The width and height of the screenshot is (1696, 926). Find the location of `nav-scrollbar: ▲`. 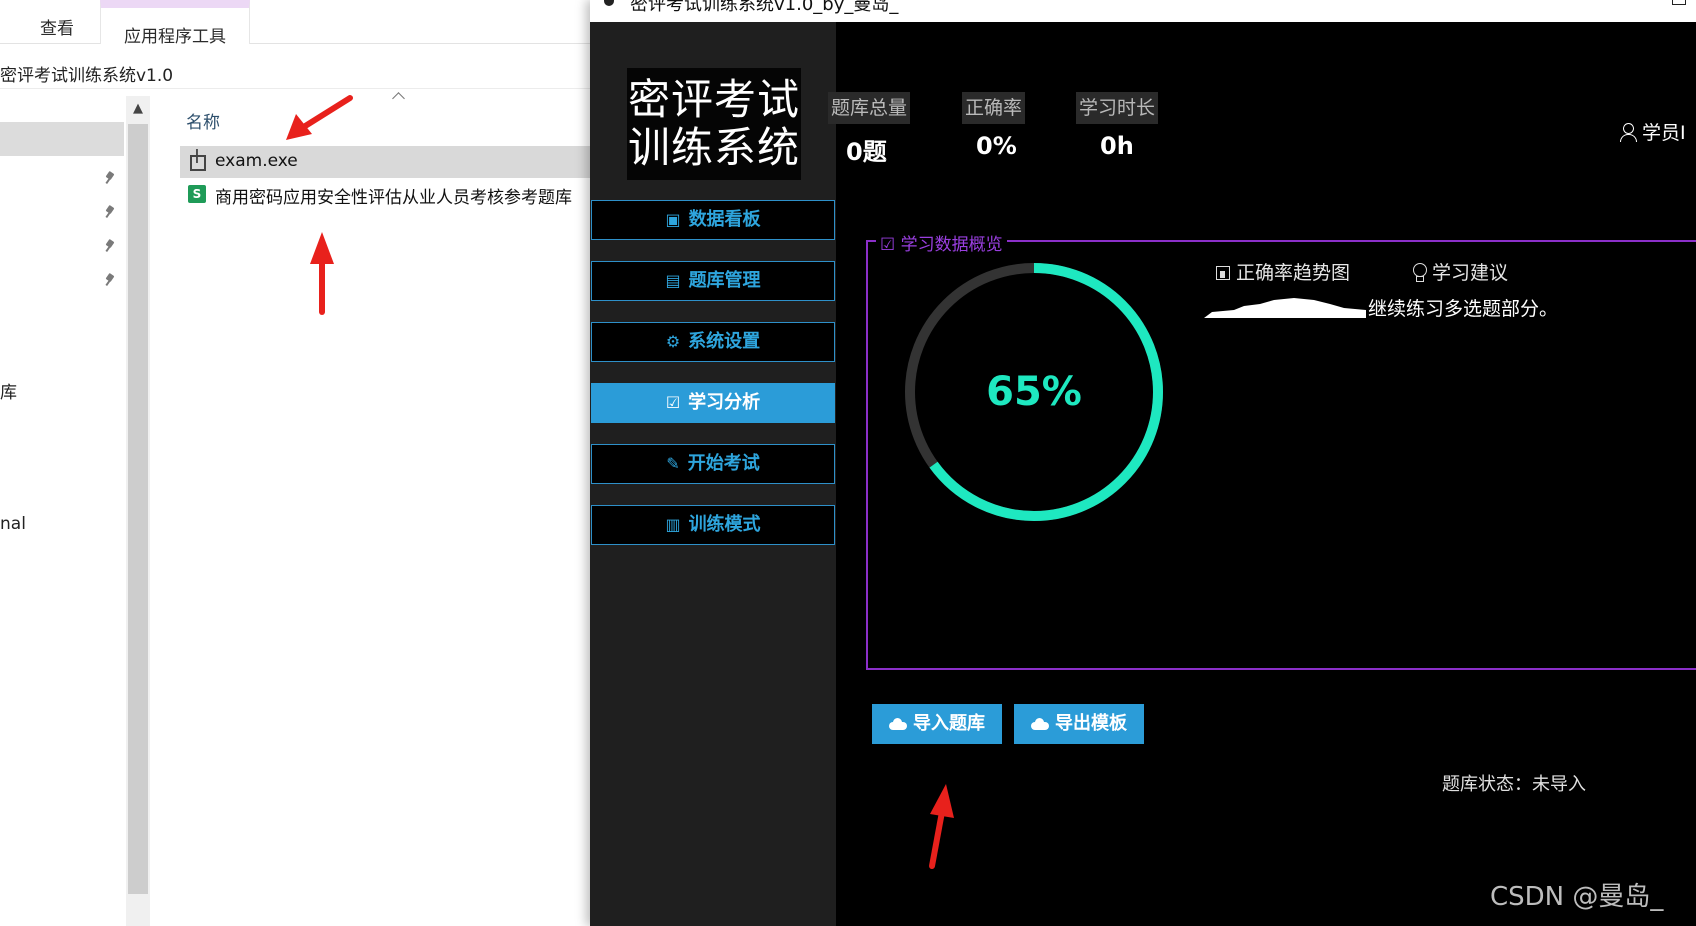

nav-scrollbar: ▲ is located at coordinates (138, 511).